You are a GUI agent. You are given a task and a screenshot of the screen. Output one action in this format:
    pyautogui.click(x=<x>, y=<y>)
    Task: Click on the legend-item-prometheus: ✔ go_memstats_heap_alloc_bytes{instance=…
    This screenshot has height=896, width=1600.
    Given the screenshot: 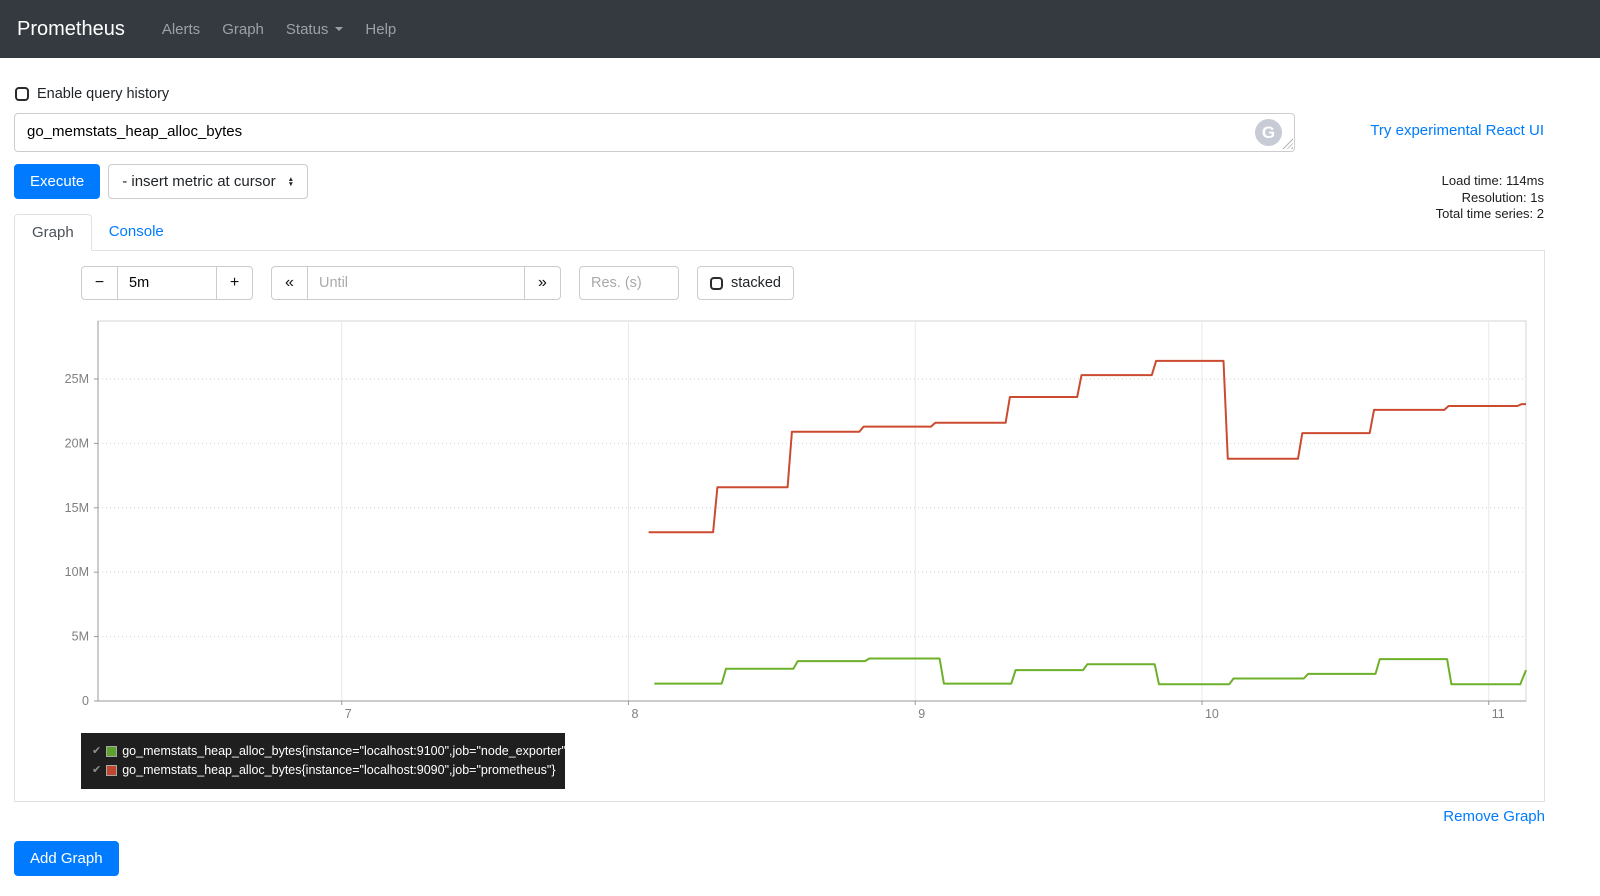 What is the action you would take?
    pyautogui.click(x=324, y=770)
    